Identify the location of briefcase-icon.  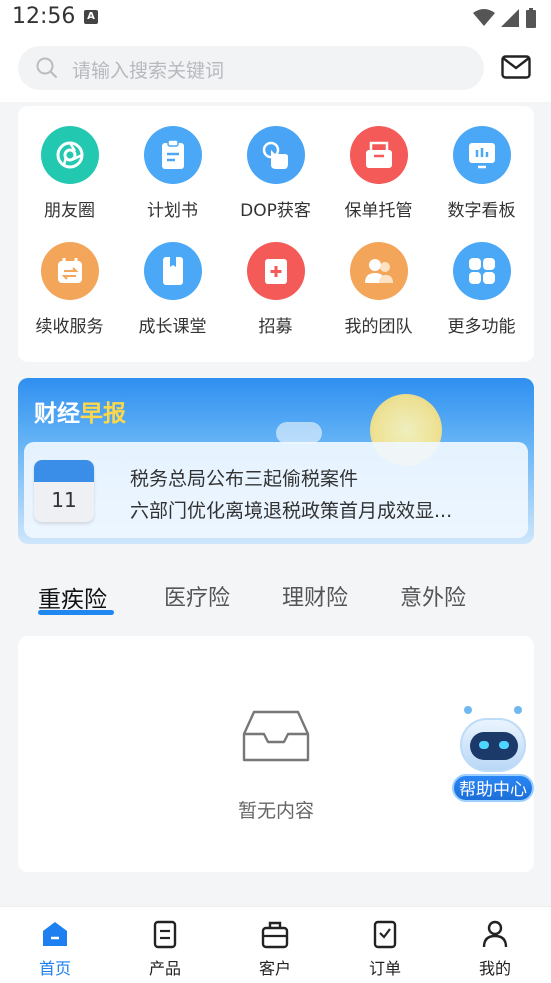
(275, 935).